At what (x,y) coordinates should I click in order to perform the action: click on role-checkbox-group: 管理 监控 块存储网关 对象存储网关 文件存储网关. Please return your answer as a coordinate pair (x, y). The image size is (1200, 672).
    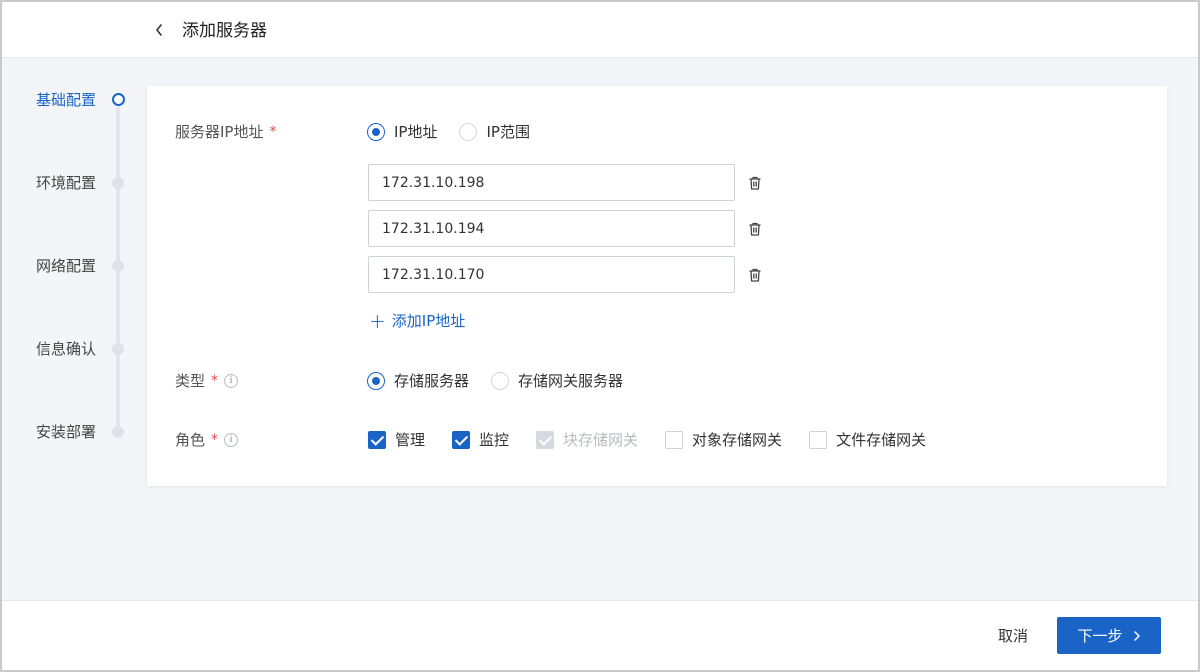
    Looking at the image, I should click on (660, 440).